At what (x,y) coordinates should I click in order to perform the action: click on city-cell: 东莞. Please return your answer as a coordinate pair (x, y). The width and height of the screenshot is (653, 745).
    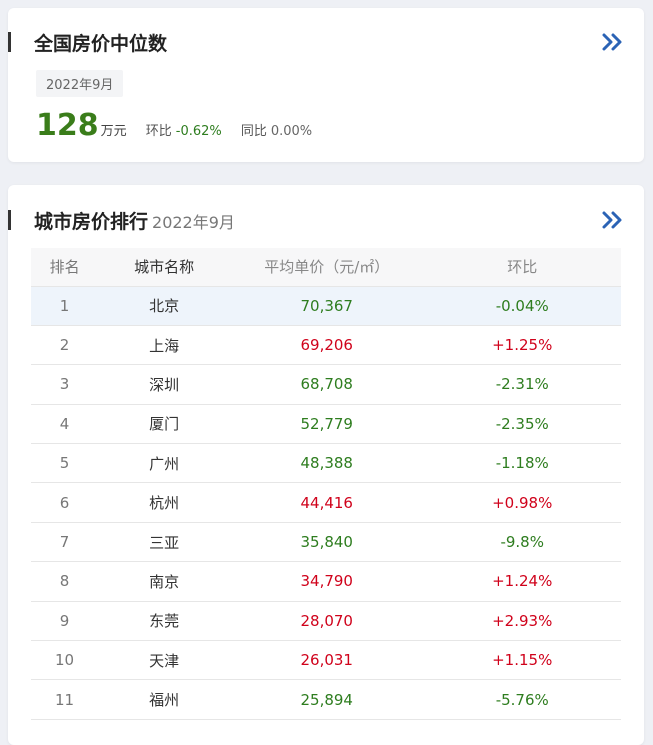
    Looking at the image, I should click on (164, 621).